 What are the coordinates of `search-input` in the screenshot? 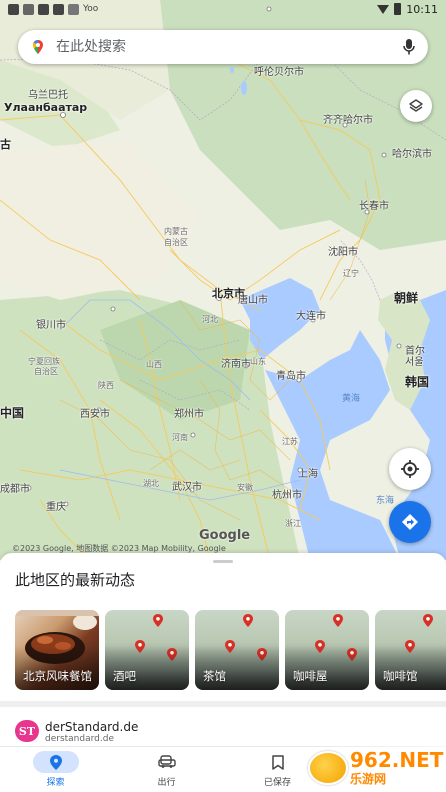 It's located at (229, 47).